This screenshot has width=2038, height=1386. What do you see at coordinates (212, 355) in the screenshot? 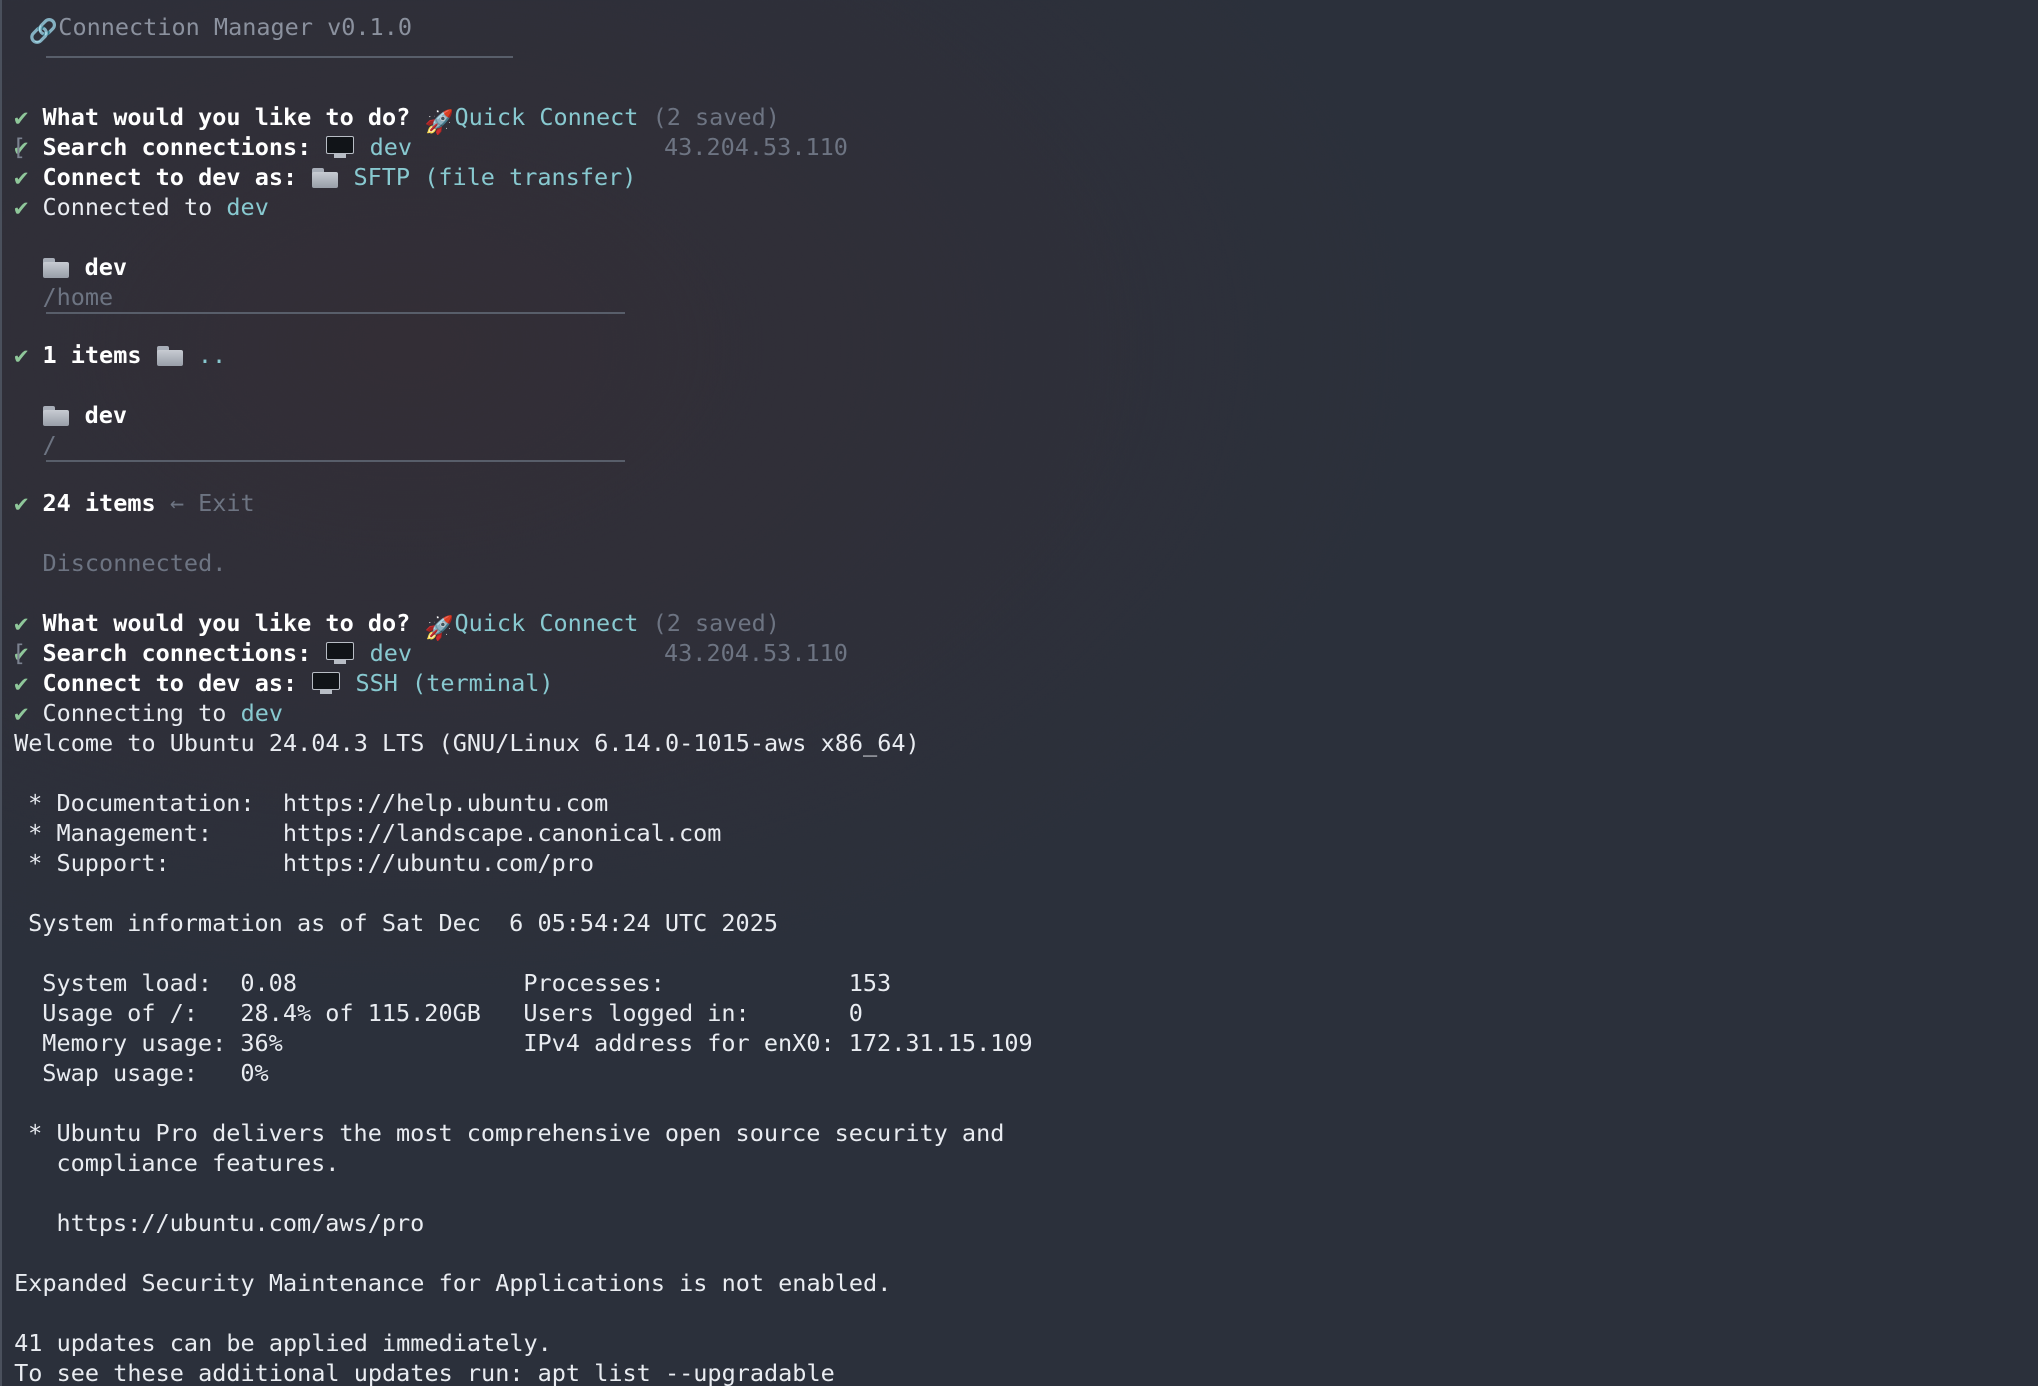
I see `selected-item: ..` at bounding box center [212, 355].